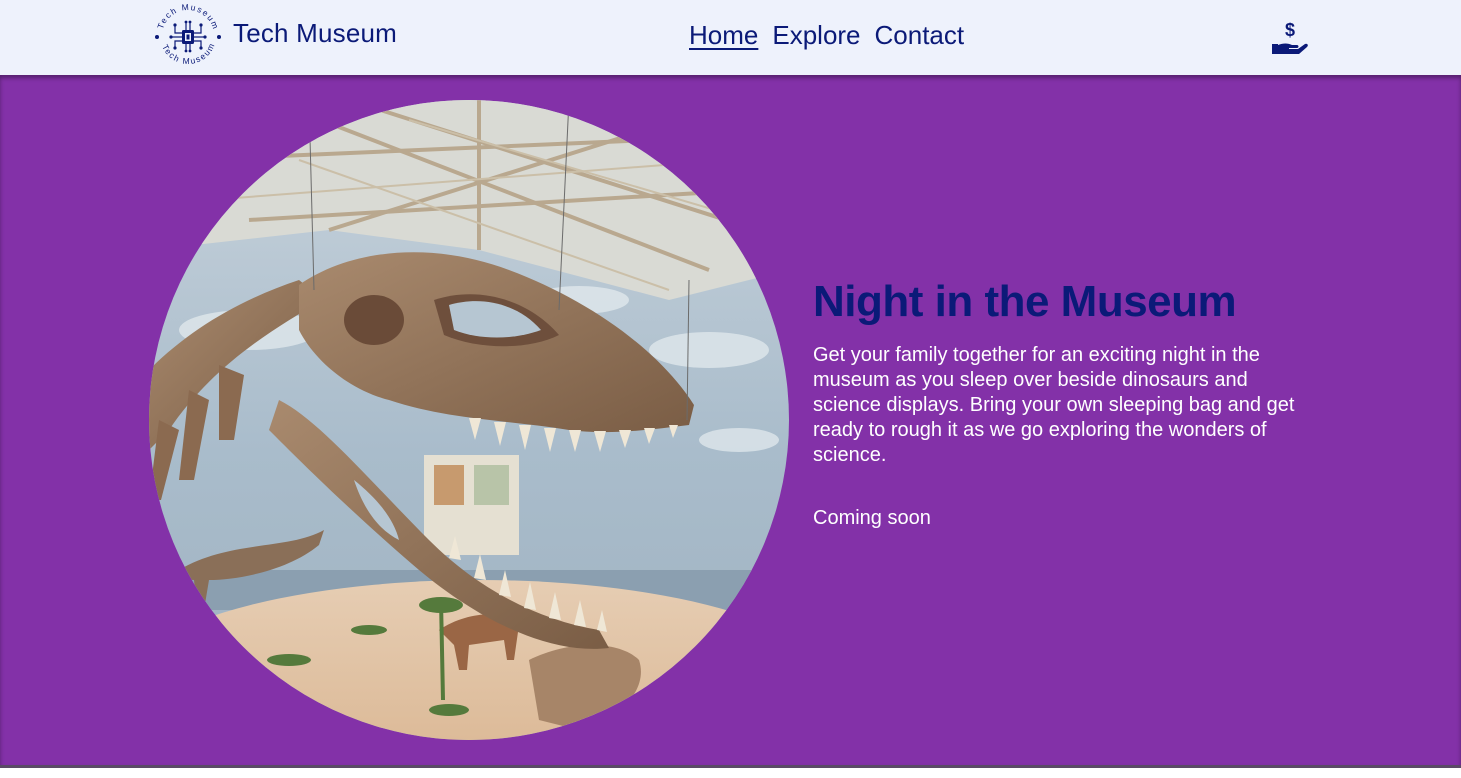 Image resolution: width=1461 pixels, height=778 pixels. I want to click on hand-dollar-icon: $, so click(1289, 38).